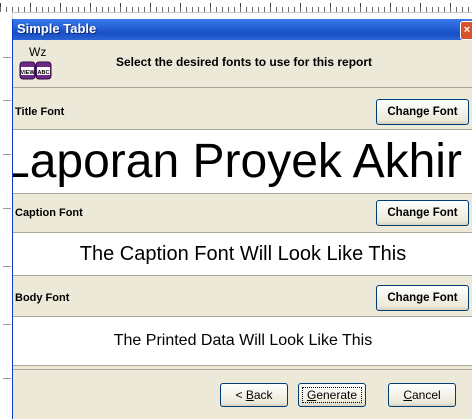 This screenshot has width=472, height=419. Describe the element at coordinates (263, 395) in the screenshot. I see `back-rest: ack` at that location.